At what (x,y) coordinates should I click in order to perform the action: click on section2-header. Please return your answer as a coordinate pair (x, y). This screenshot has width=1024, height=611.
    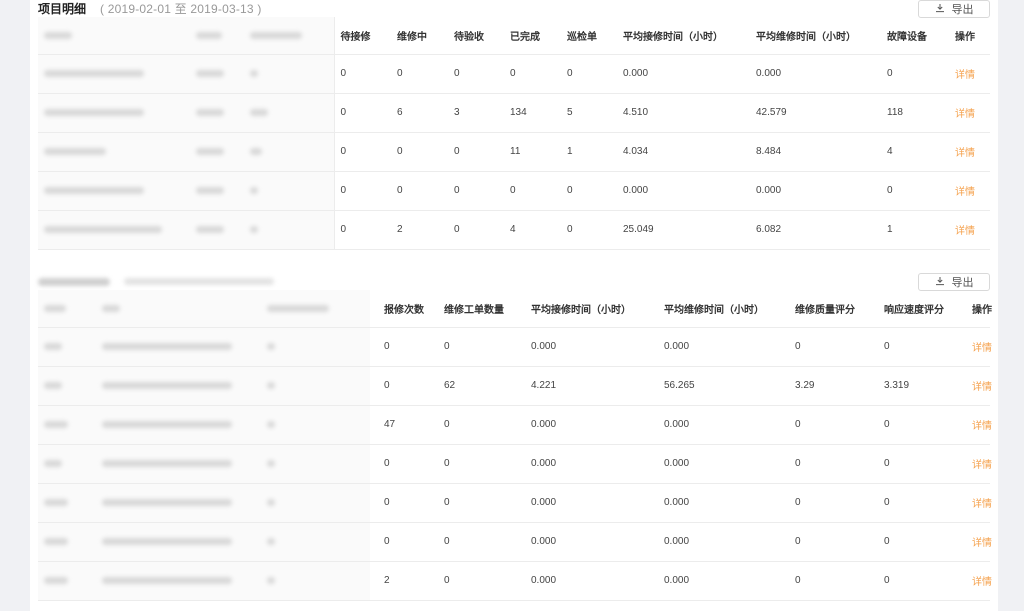
    Looking at the image, I should click on (156, 281).